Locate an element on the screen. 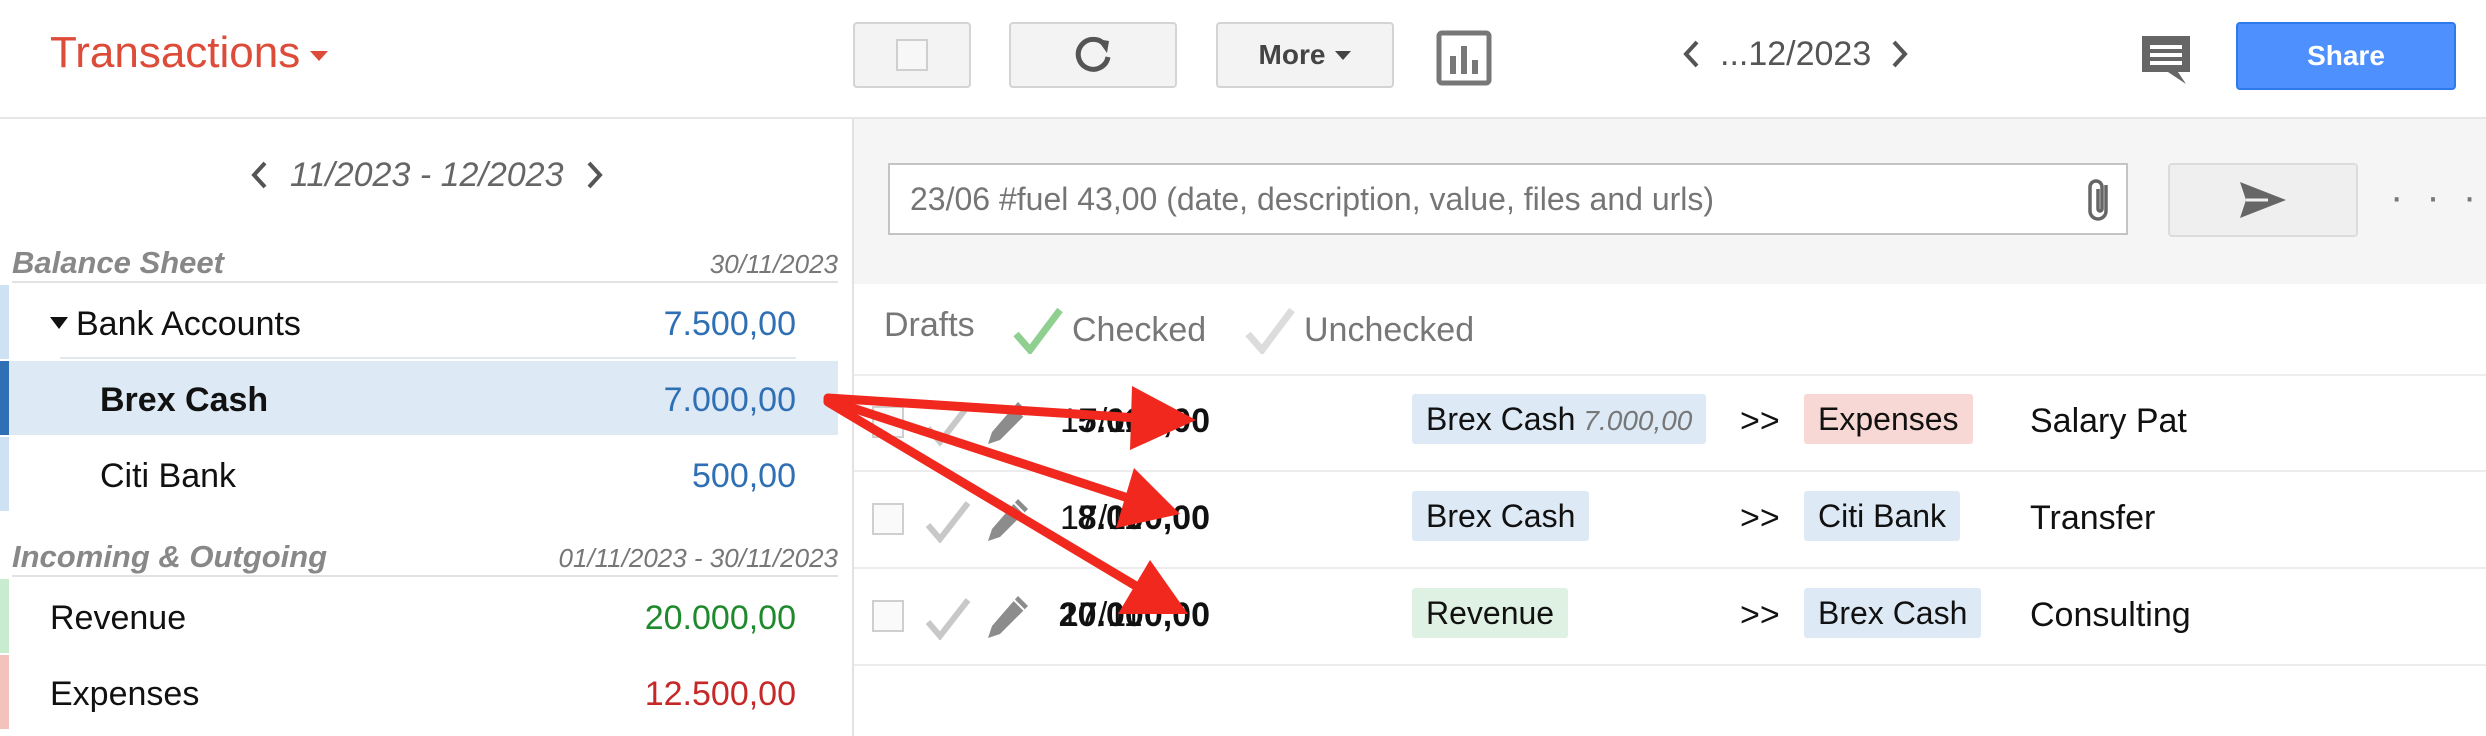  account-value: 20.000,00 is located at coordinates (720, 618).